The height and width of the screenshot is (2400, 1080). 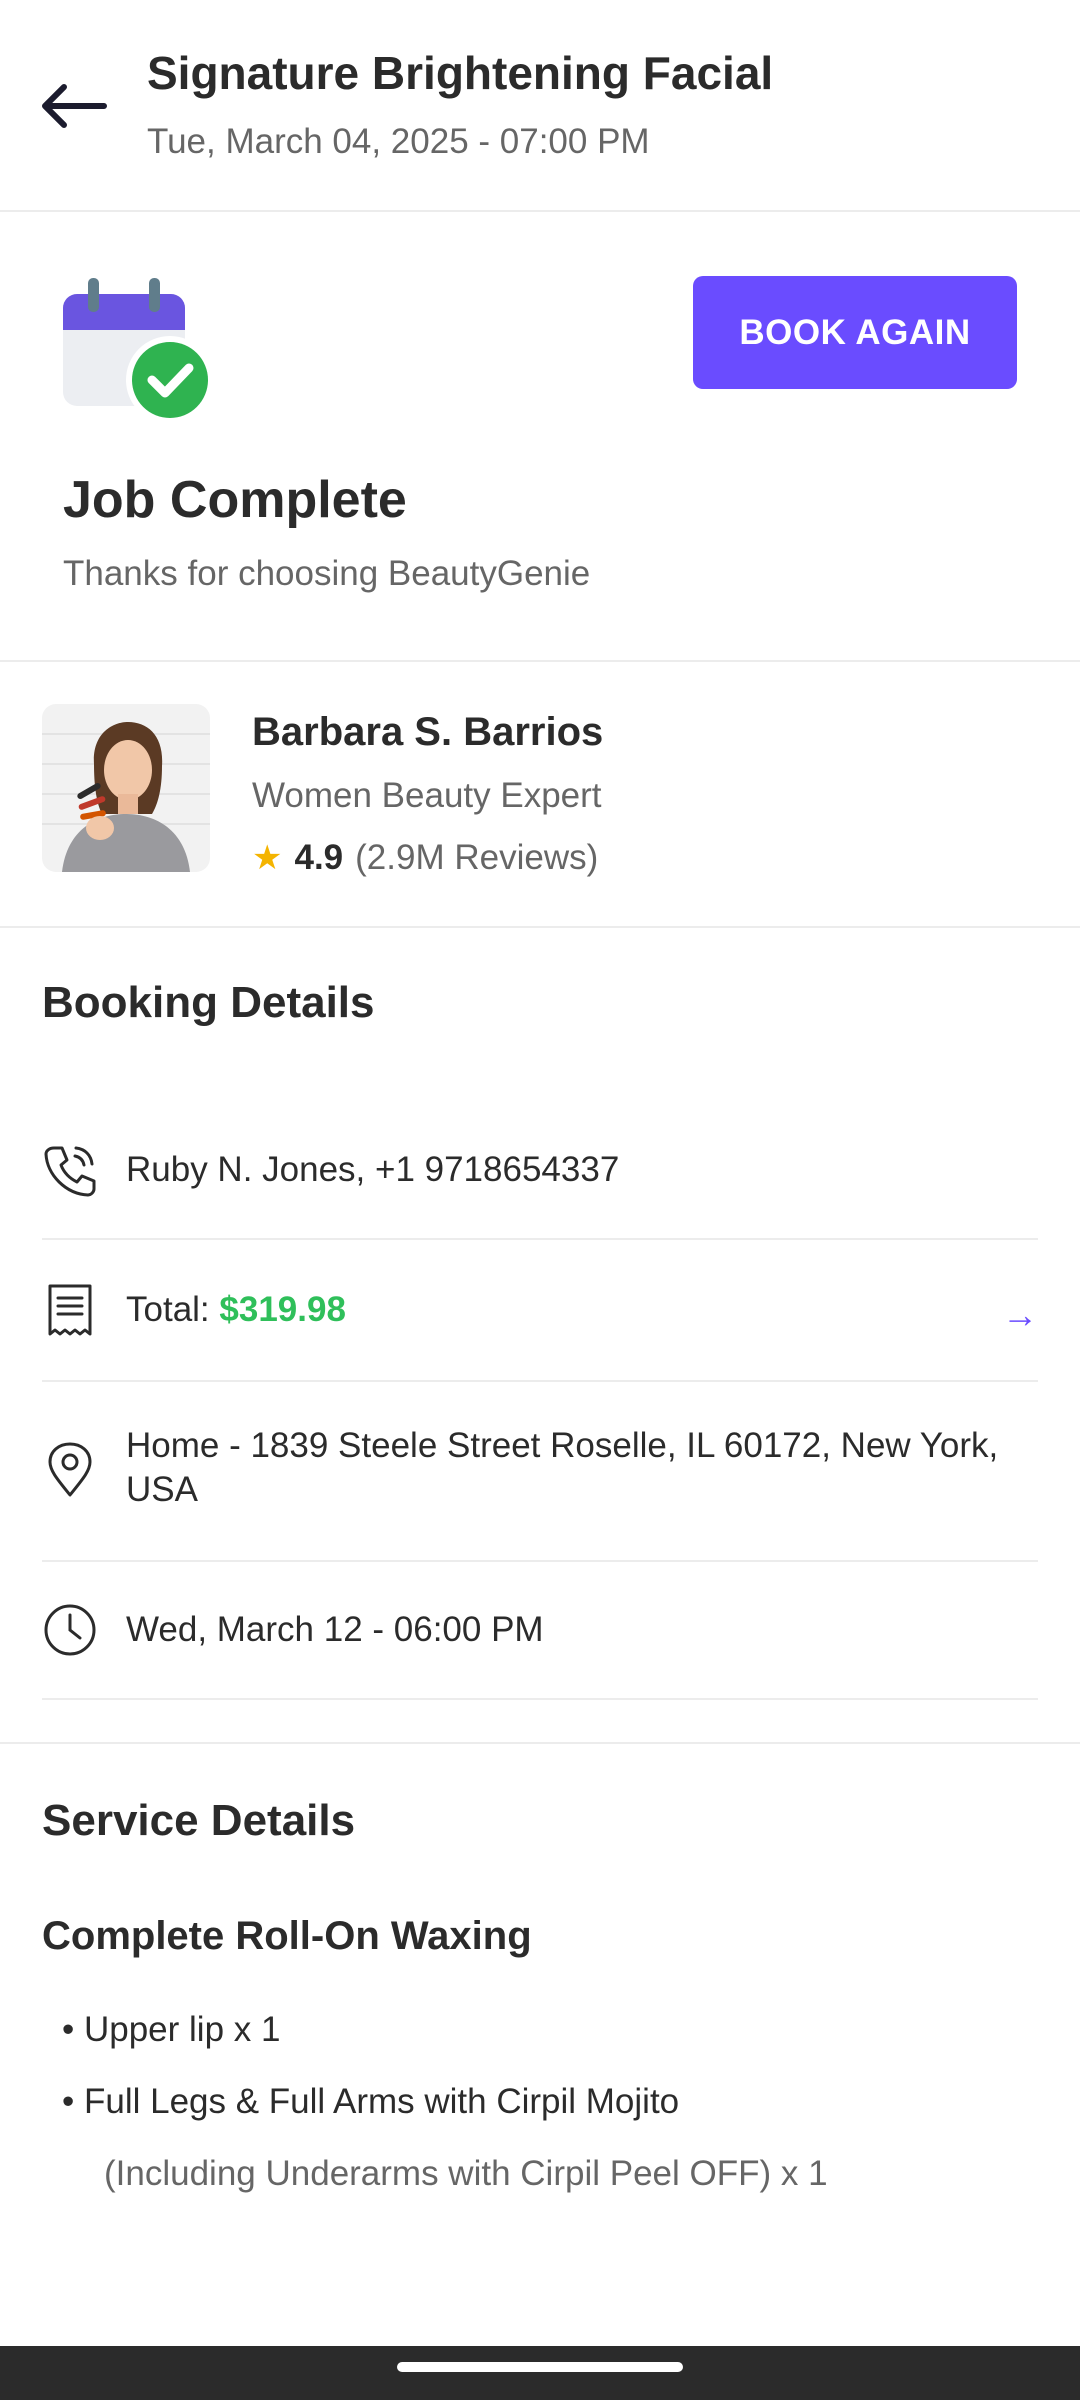 What do you see at coordinates (126, 788) in the screenshot?
I see `avatar` at bounding box center [126, 788].